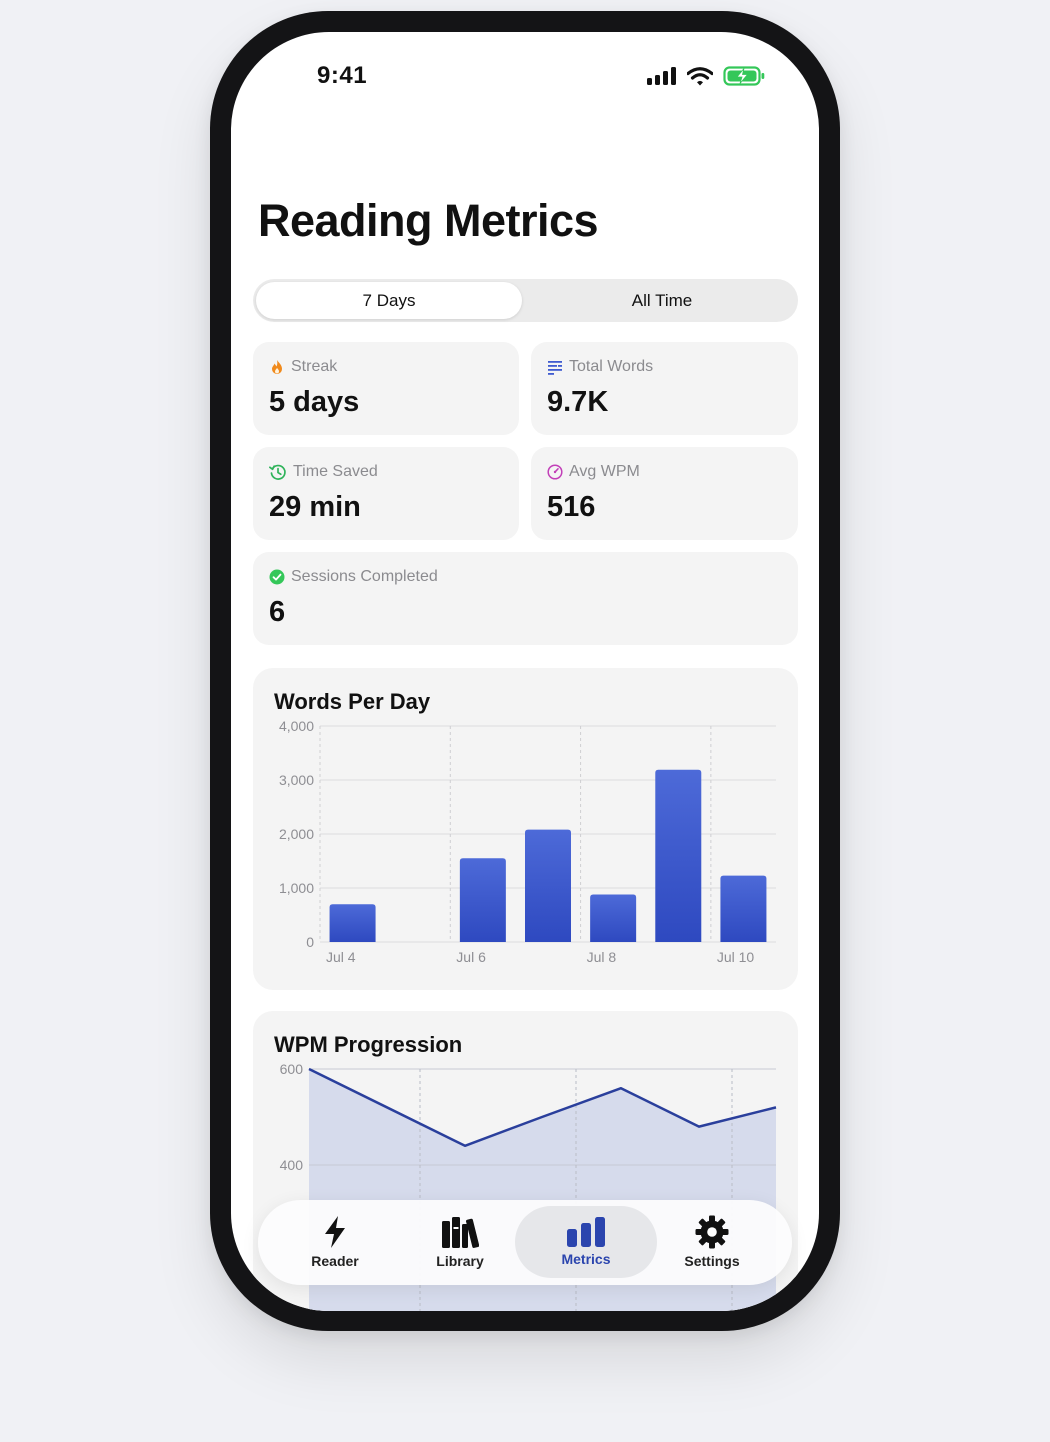 Image resolution: width=1050 pixels, height=1442 pixels. I want to click on sessions-card: Sessions Completed 6, so click(525, 598).